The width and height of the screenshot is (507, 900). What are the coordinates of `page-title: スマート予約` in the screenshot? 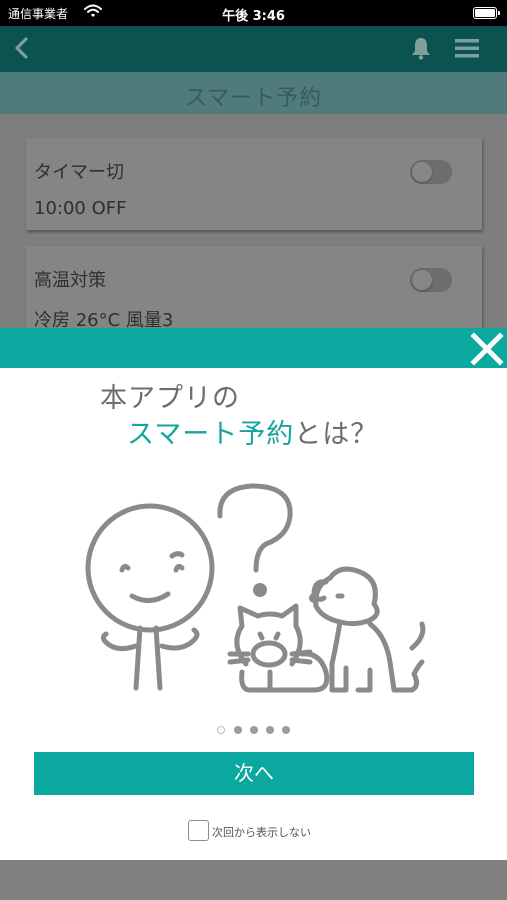 It's located at (253, 98).